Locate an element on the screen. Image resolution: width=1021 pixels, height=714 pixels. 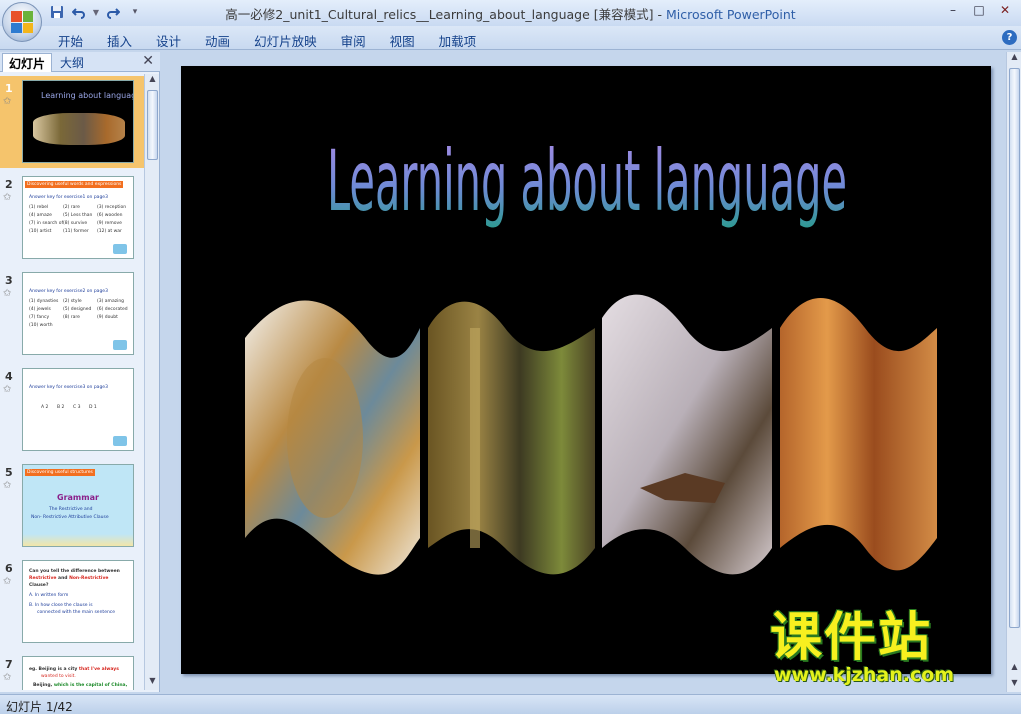
window-controls: – □ ✕ is located at coordinates (979, 10).